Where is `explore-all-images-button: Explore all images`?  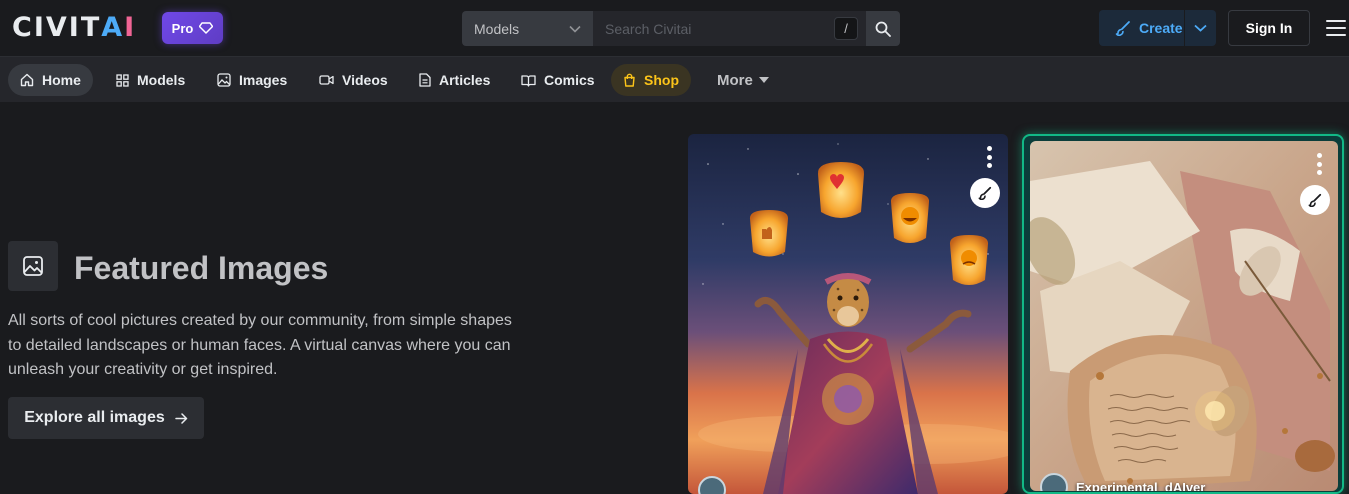 explore-all-images-button: Explore all images is located at coordinates (106, 418).